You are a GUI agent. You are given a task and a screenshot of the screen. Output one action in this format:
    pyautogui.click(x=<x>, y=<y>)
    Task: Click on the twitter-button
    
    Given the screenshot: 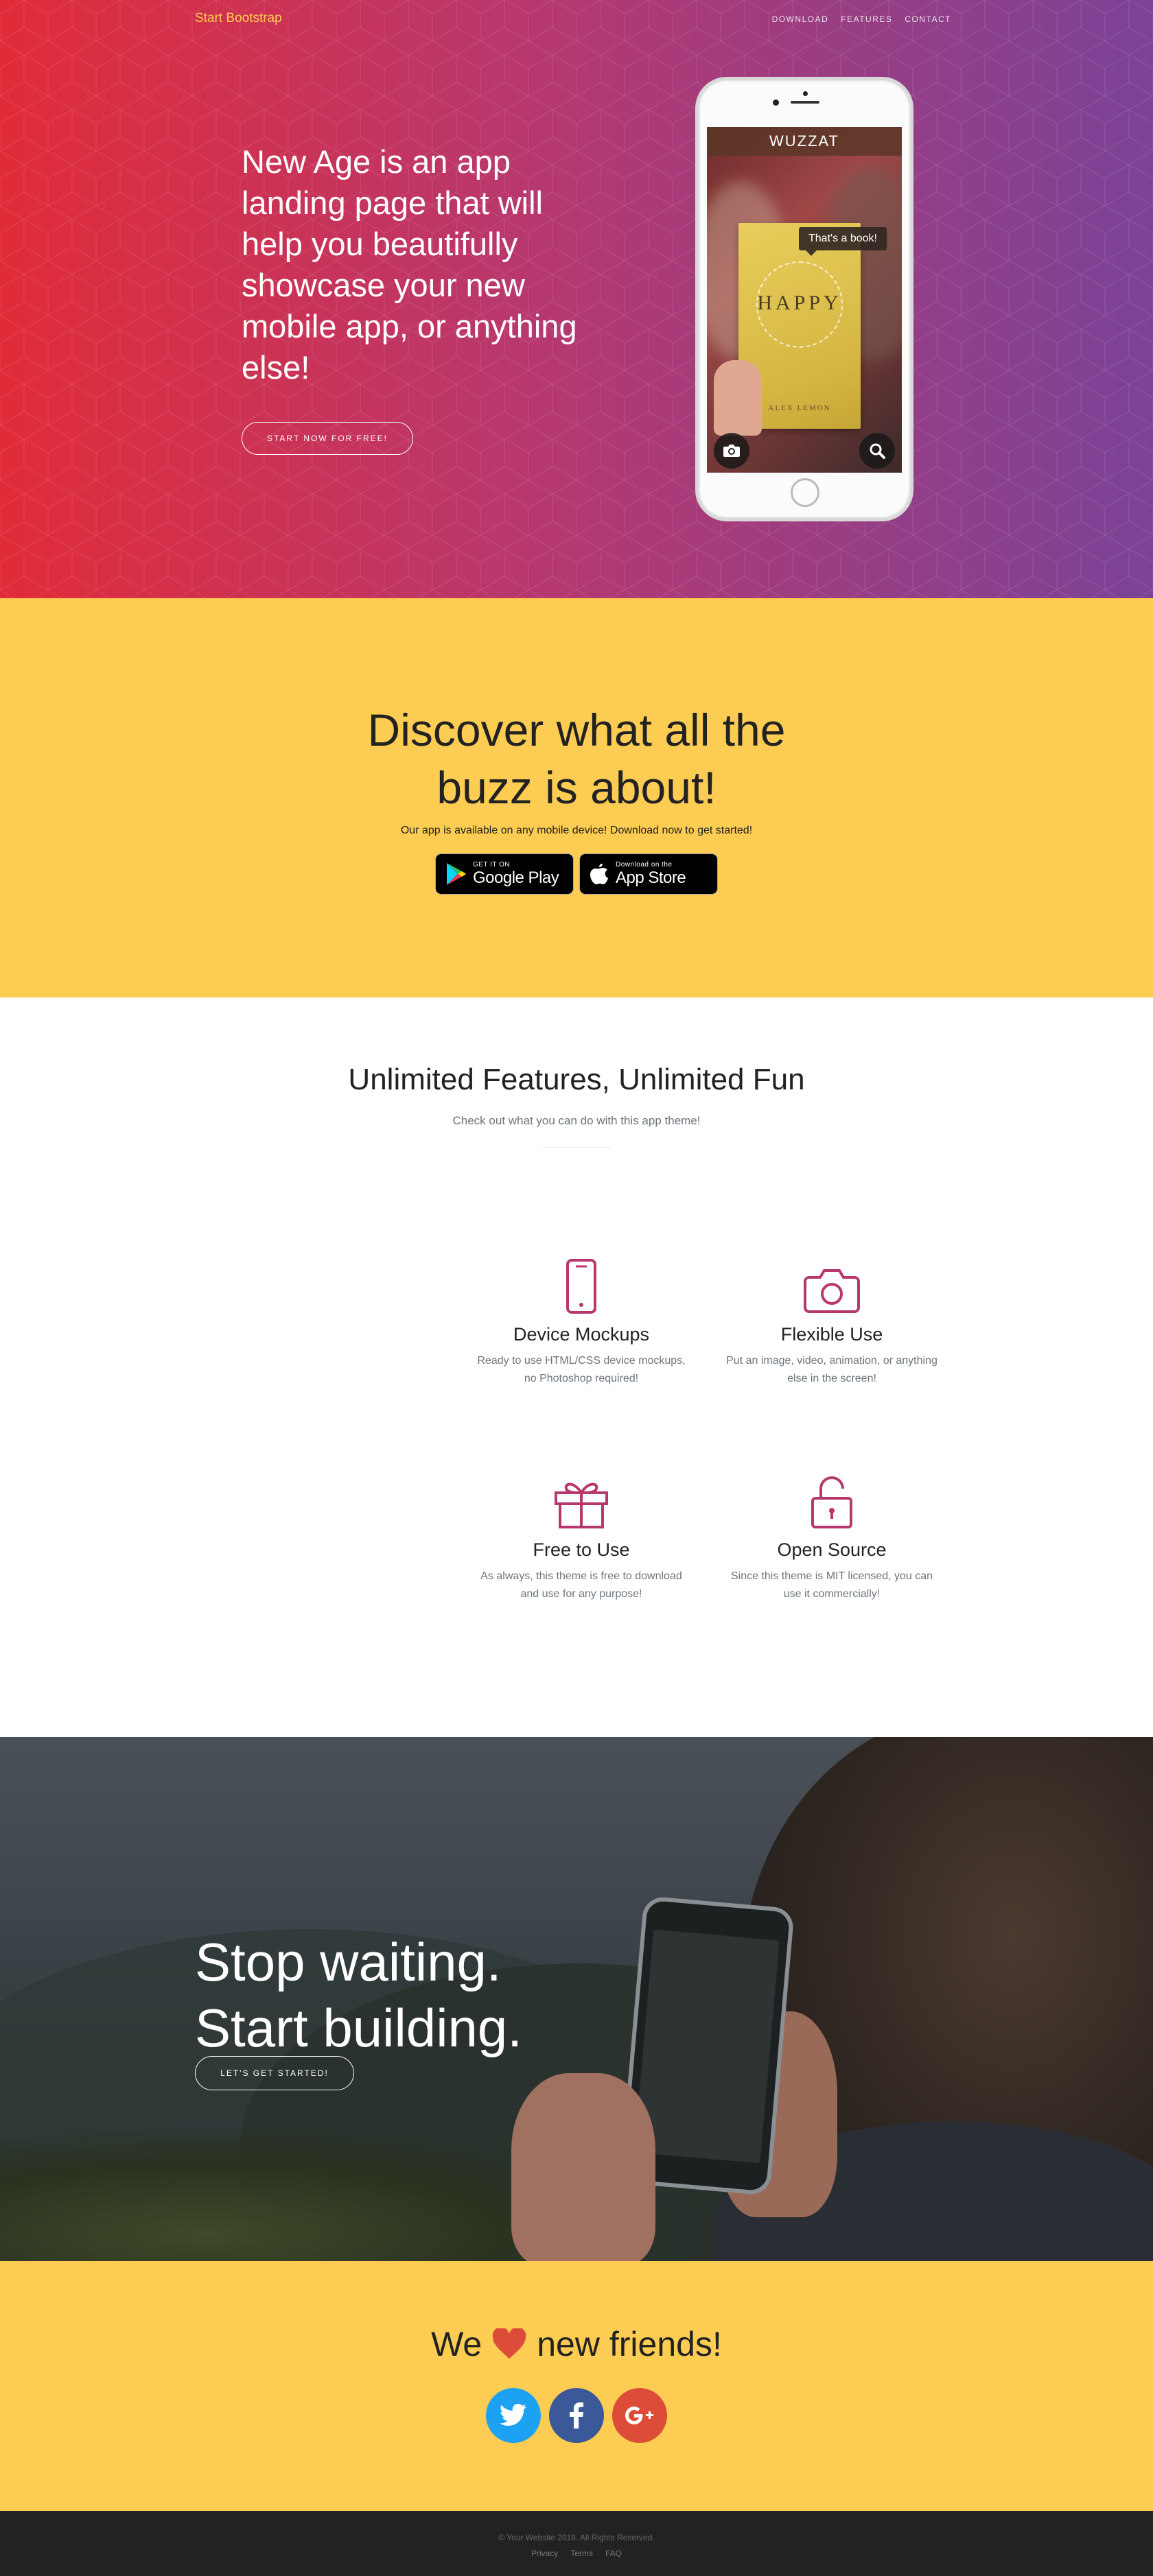 What is the action you would take?
    pyautogui.click(x=513, y=2415)
    